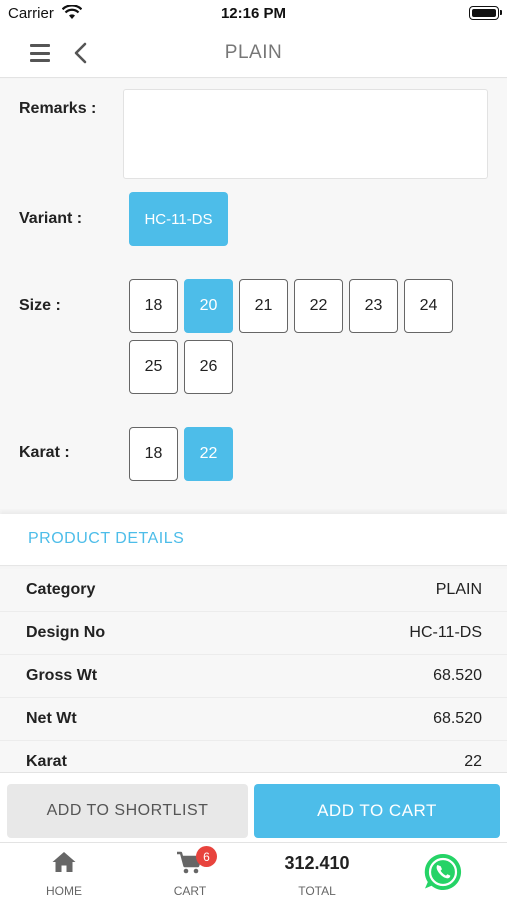 This screenshot has width=507, height=900. What do you see at coordinates (208, 367) in the screenshot?
I see `size-option-26: 26` at bounding box center [208, 367].